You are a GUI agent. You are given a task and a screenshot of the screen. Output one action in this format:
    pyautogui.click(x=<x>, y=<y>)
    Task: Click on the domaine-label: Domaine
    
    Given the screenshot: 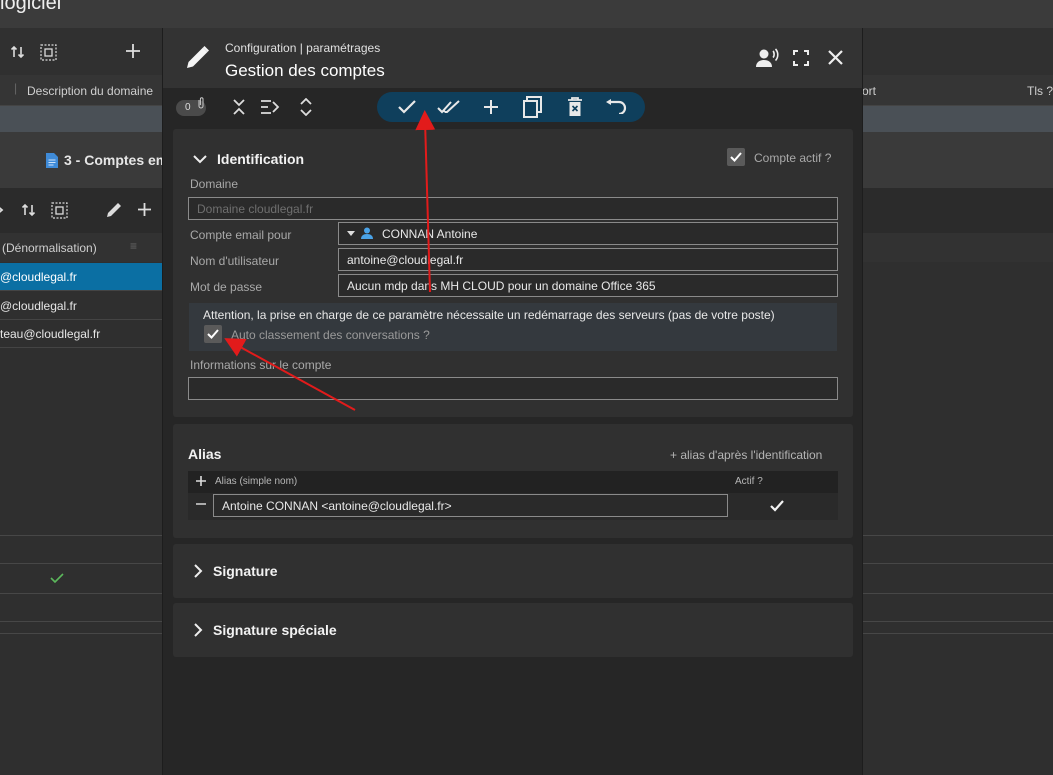 What is the action you would take?
    pyautogui.click(x=214, y=184)
    